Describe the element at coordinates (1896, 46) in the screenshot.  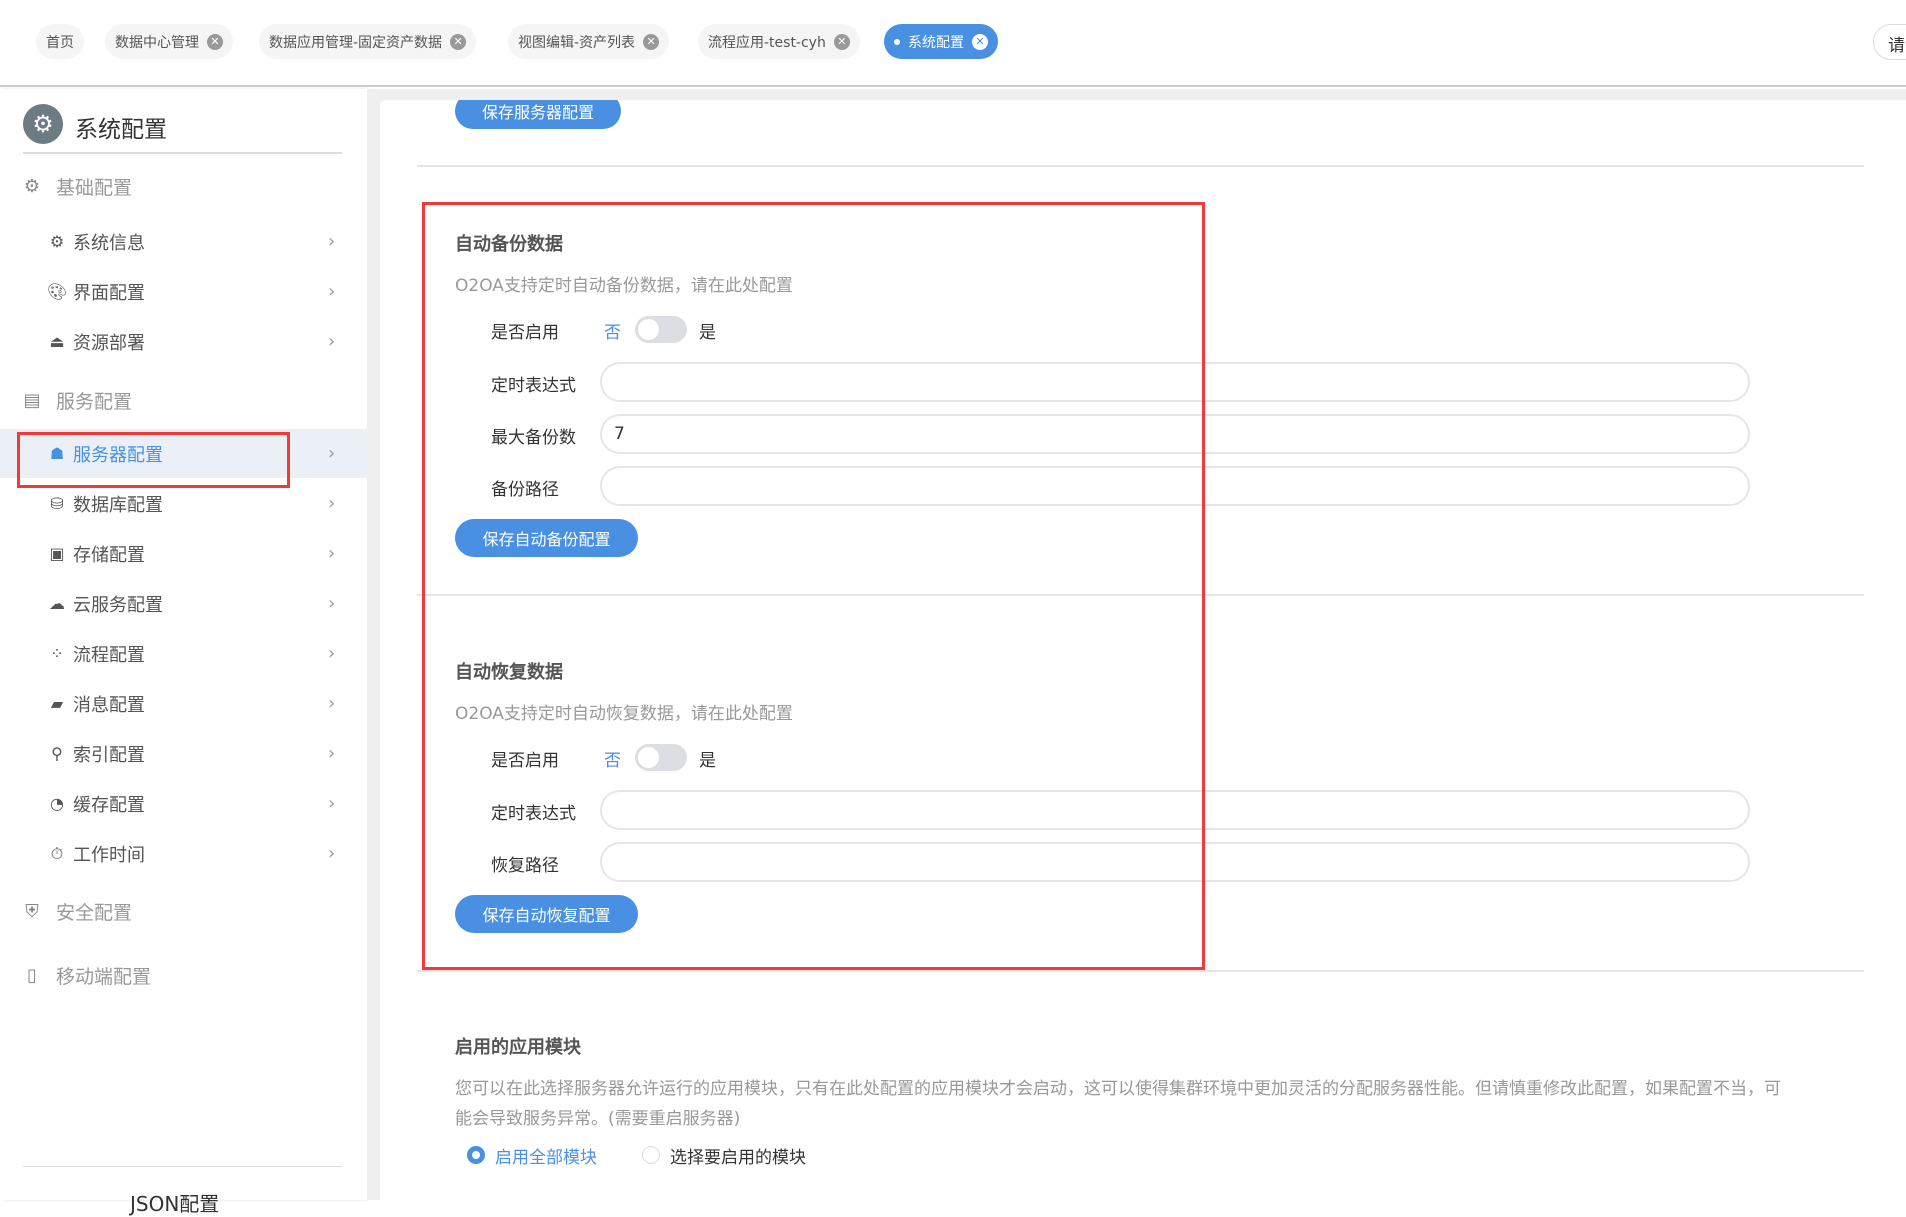
I see `search-placeholder: 请` at that location.